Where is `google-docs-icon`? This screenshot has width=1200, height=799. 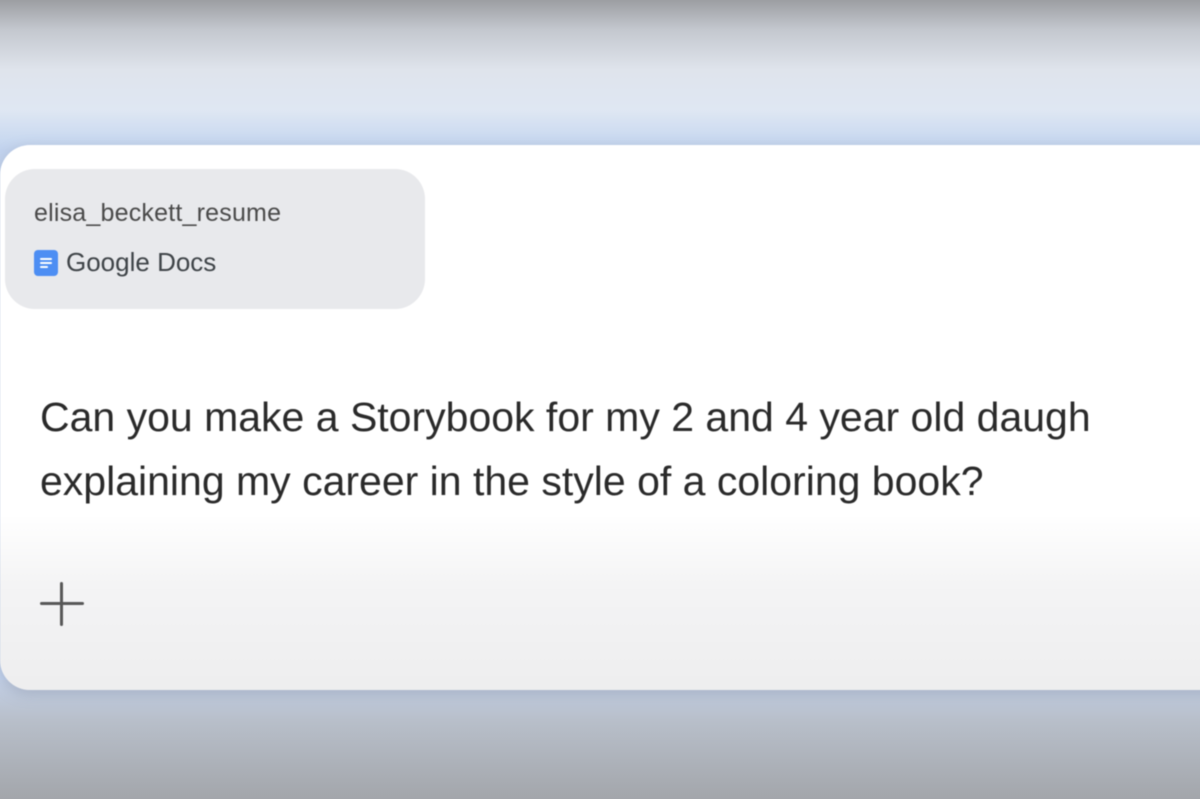 google-docs-icon is located at coordinates (46, 262).